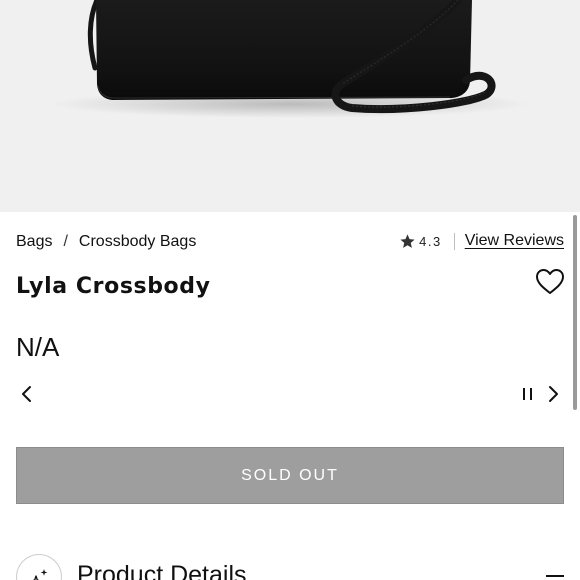  What do you see at coordinates (555, 576) in the screenshot?
I see `collapse-icon` at bounding box center [555, 576].